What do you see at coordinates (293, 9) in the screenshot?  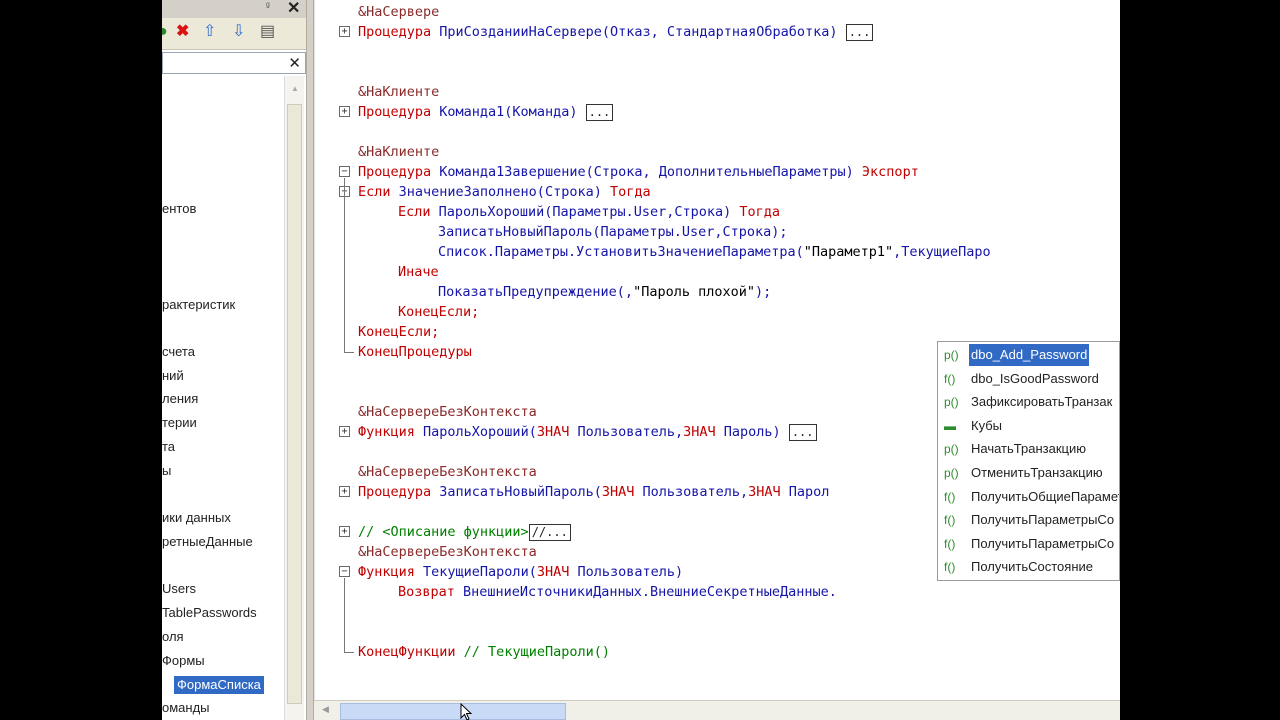 I see `close-panel-icon: ✕` at bounding box center [293, 9].